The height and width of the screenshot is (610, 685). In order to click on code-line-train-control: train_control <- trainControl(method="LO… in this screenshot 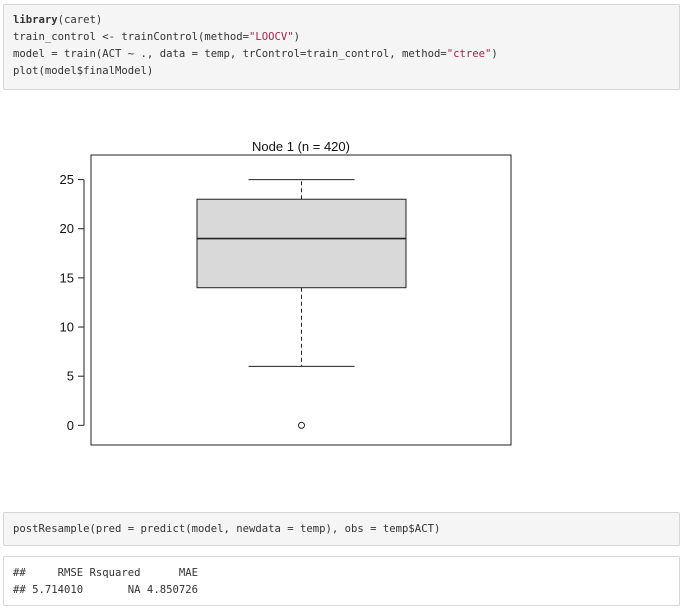, I will do `click(157, 37)`.